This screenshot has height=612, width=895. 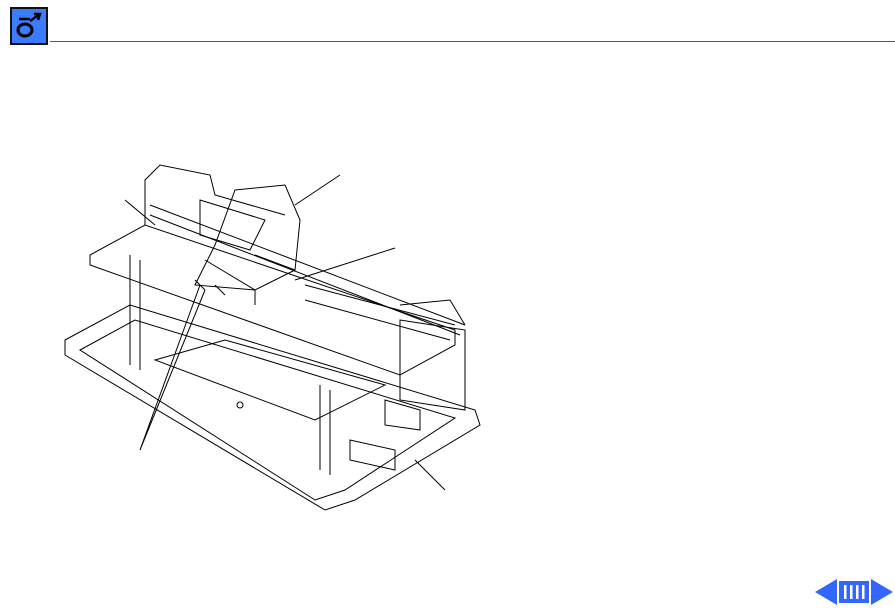 I want to click on index-bars-icon, so click(x=854, y=594).